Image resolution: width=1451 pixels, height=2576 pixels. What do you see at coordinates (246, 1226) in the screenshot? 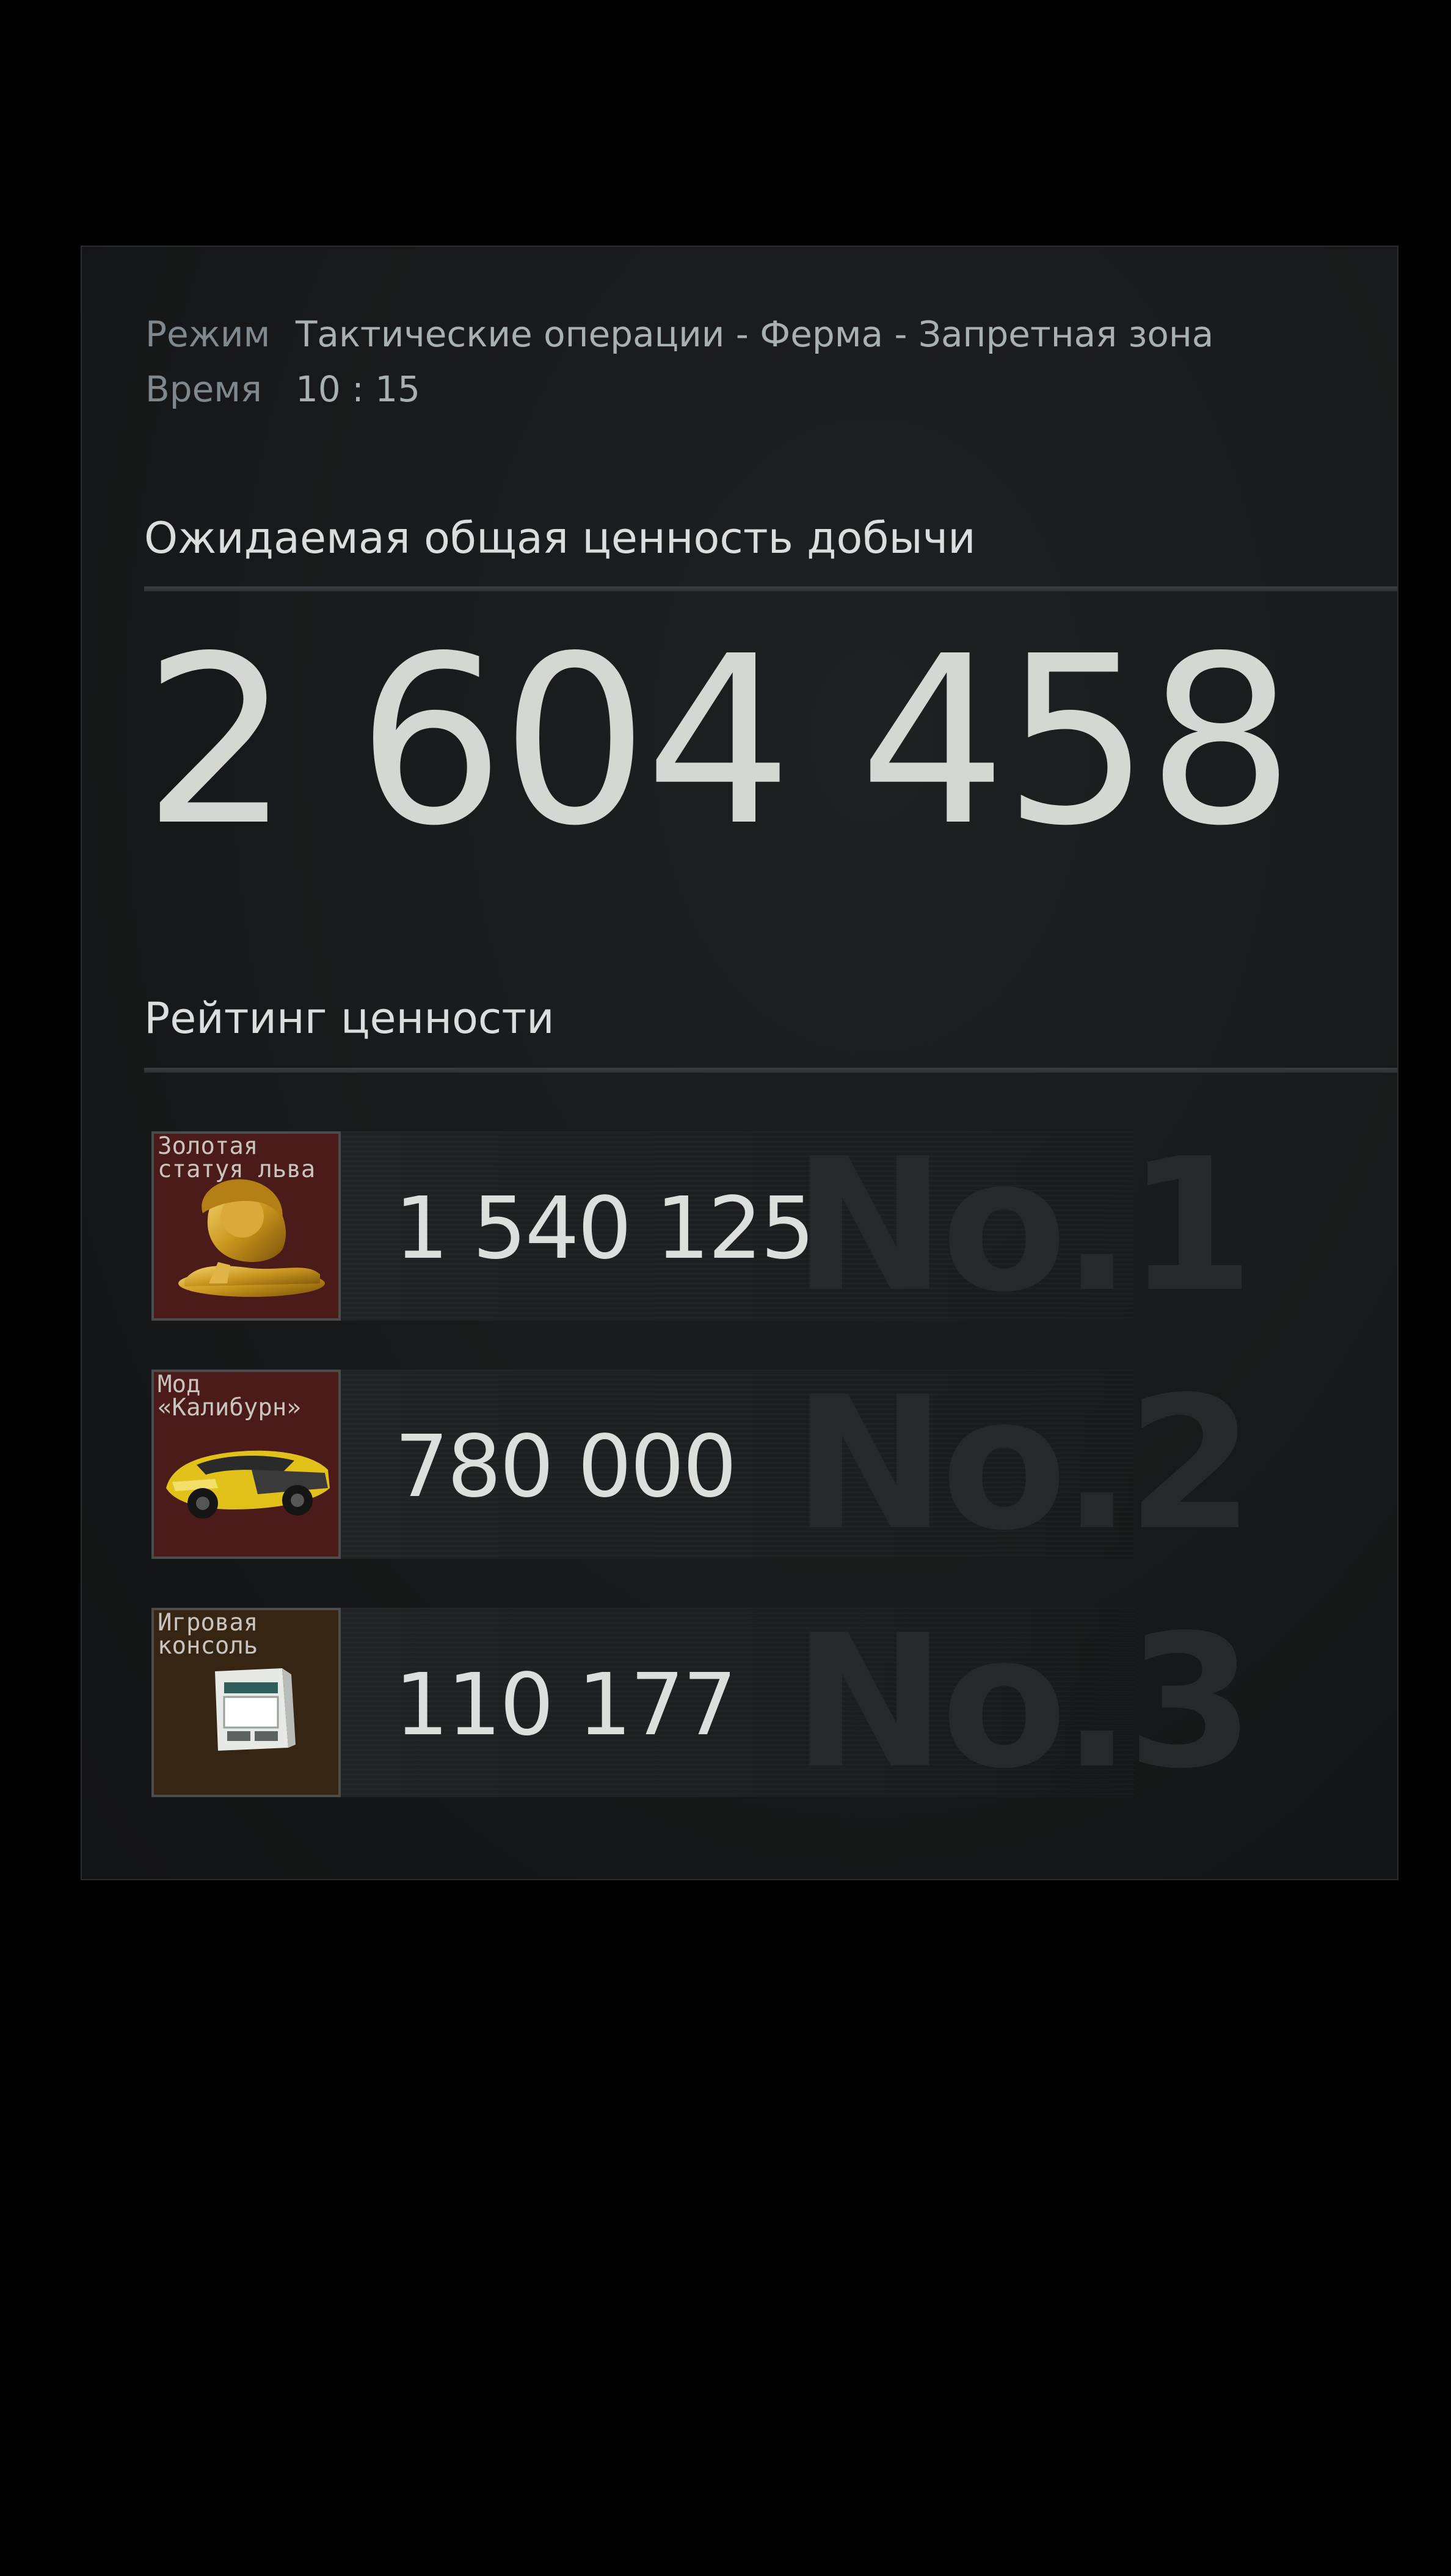
I see `item-card-1: Золотая статуя льва` at bounding box center [246, 1226].